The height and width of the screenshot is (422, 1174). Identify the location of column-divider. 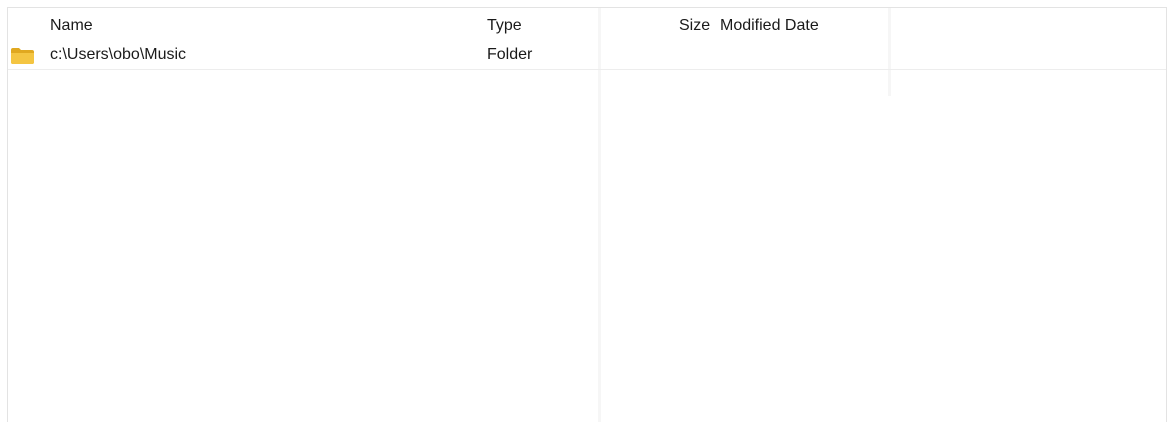
(599, 215).